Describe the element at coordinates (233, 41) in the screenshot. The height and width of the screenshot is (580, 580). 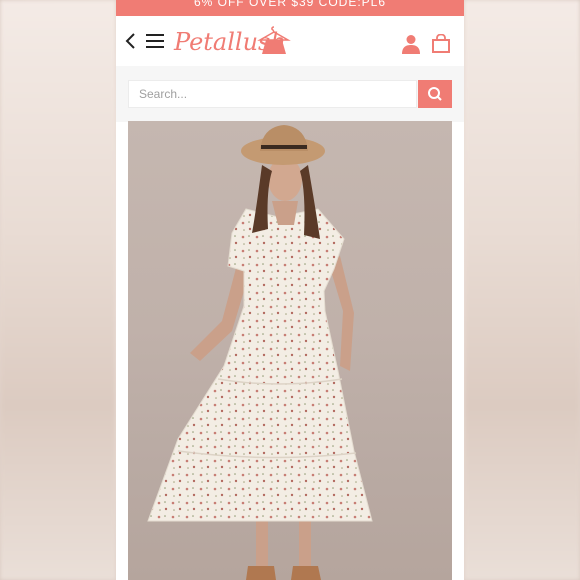
I see `logo: Petallush` at that location.